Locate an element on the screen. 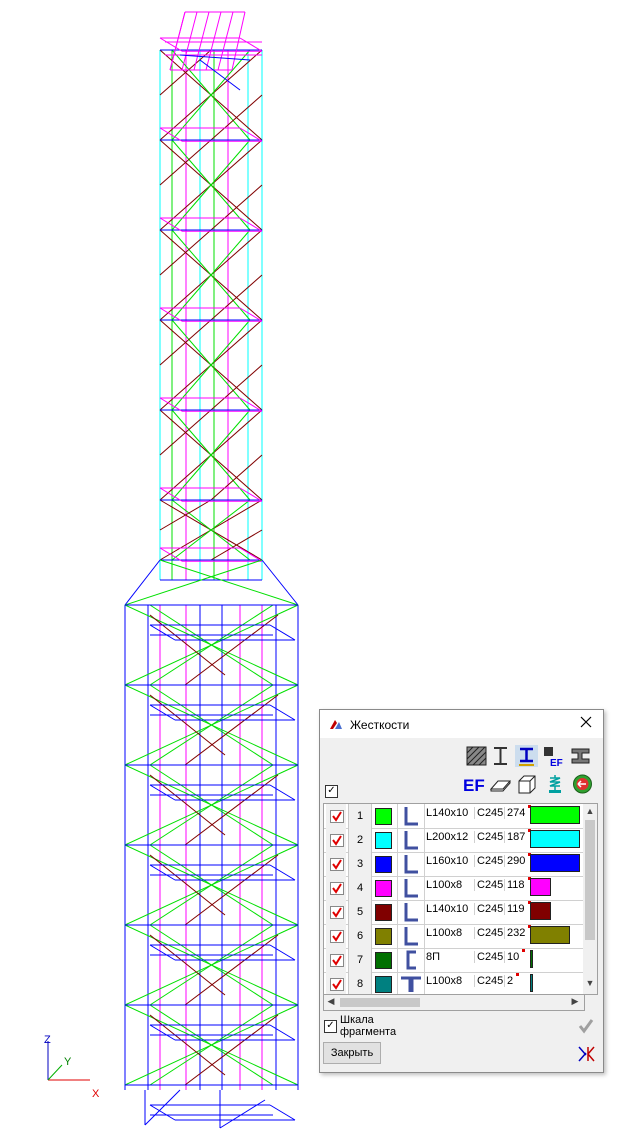  scroll-right-icon: ▶ is located at coordinates (575, 1001).